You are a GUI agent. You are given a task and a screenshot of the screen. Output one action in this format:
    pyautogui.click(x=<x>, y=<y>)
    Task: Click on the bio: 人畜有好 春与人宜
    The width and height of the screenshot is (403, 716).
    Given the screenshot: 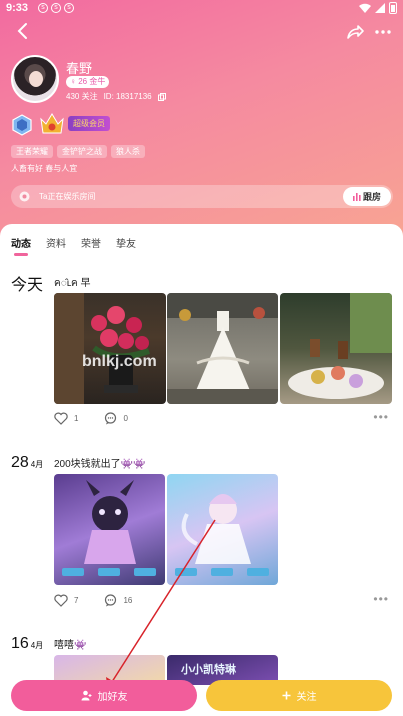 What is the action you would take?
    pyautogui.click(x=44, y=168)
    